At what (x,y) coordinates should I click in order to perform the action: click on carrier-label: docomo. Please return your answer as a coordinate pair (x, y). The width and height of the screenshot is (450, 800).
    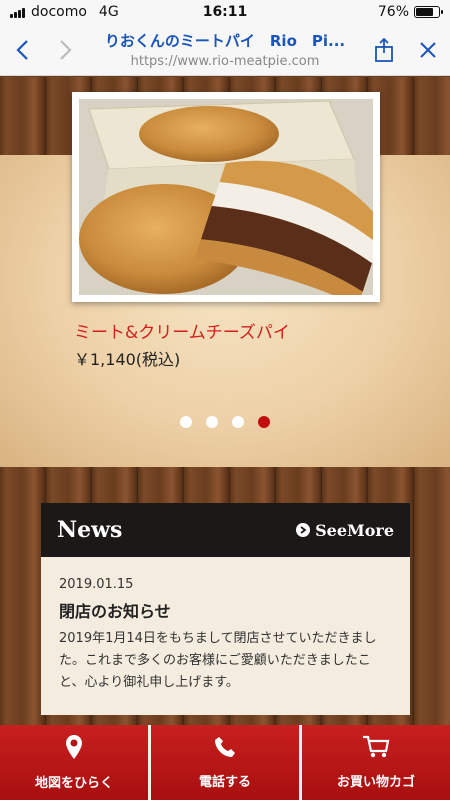
    Looking at the image, I should click on (59, 12).